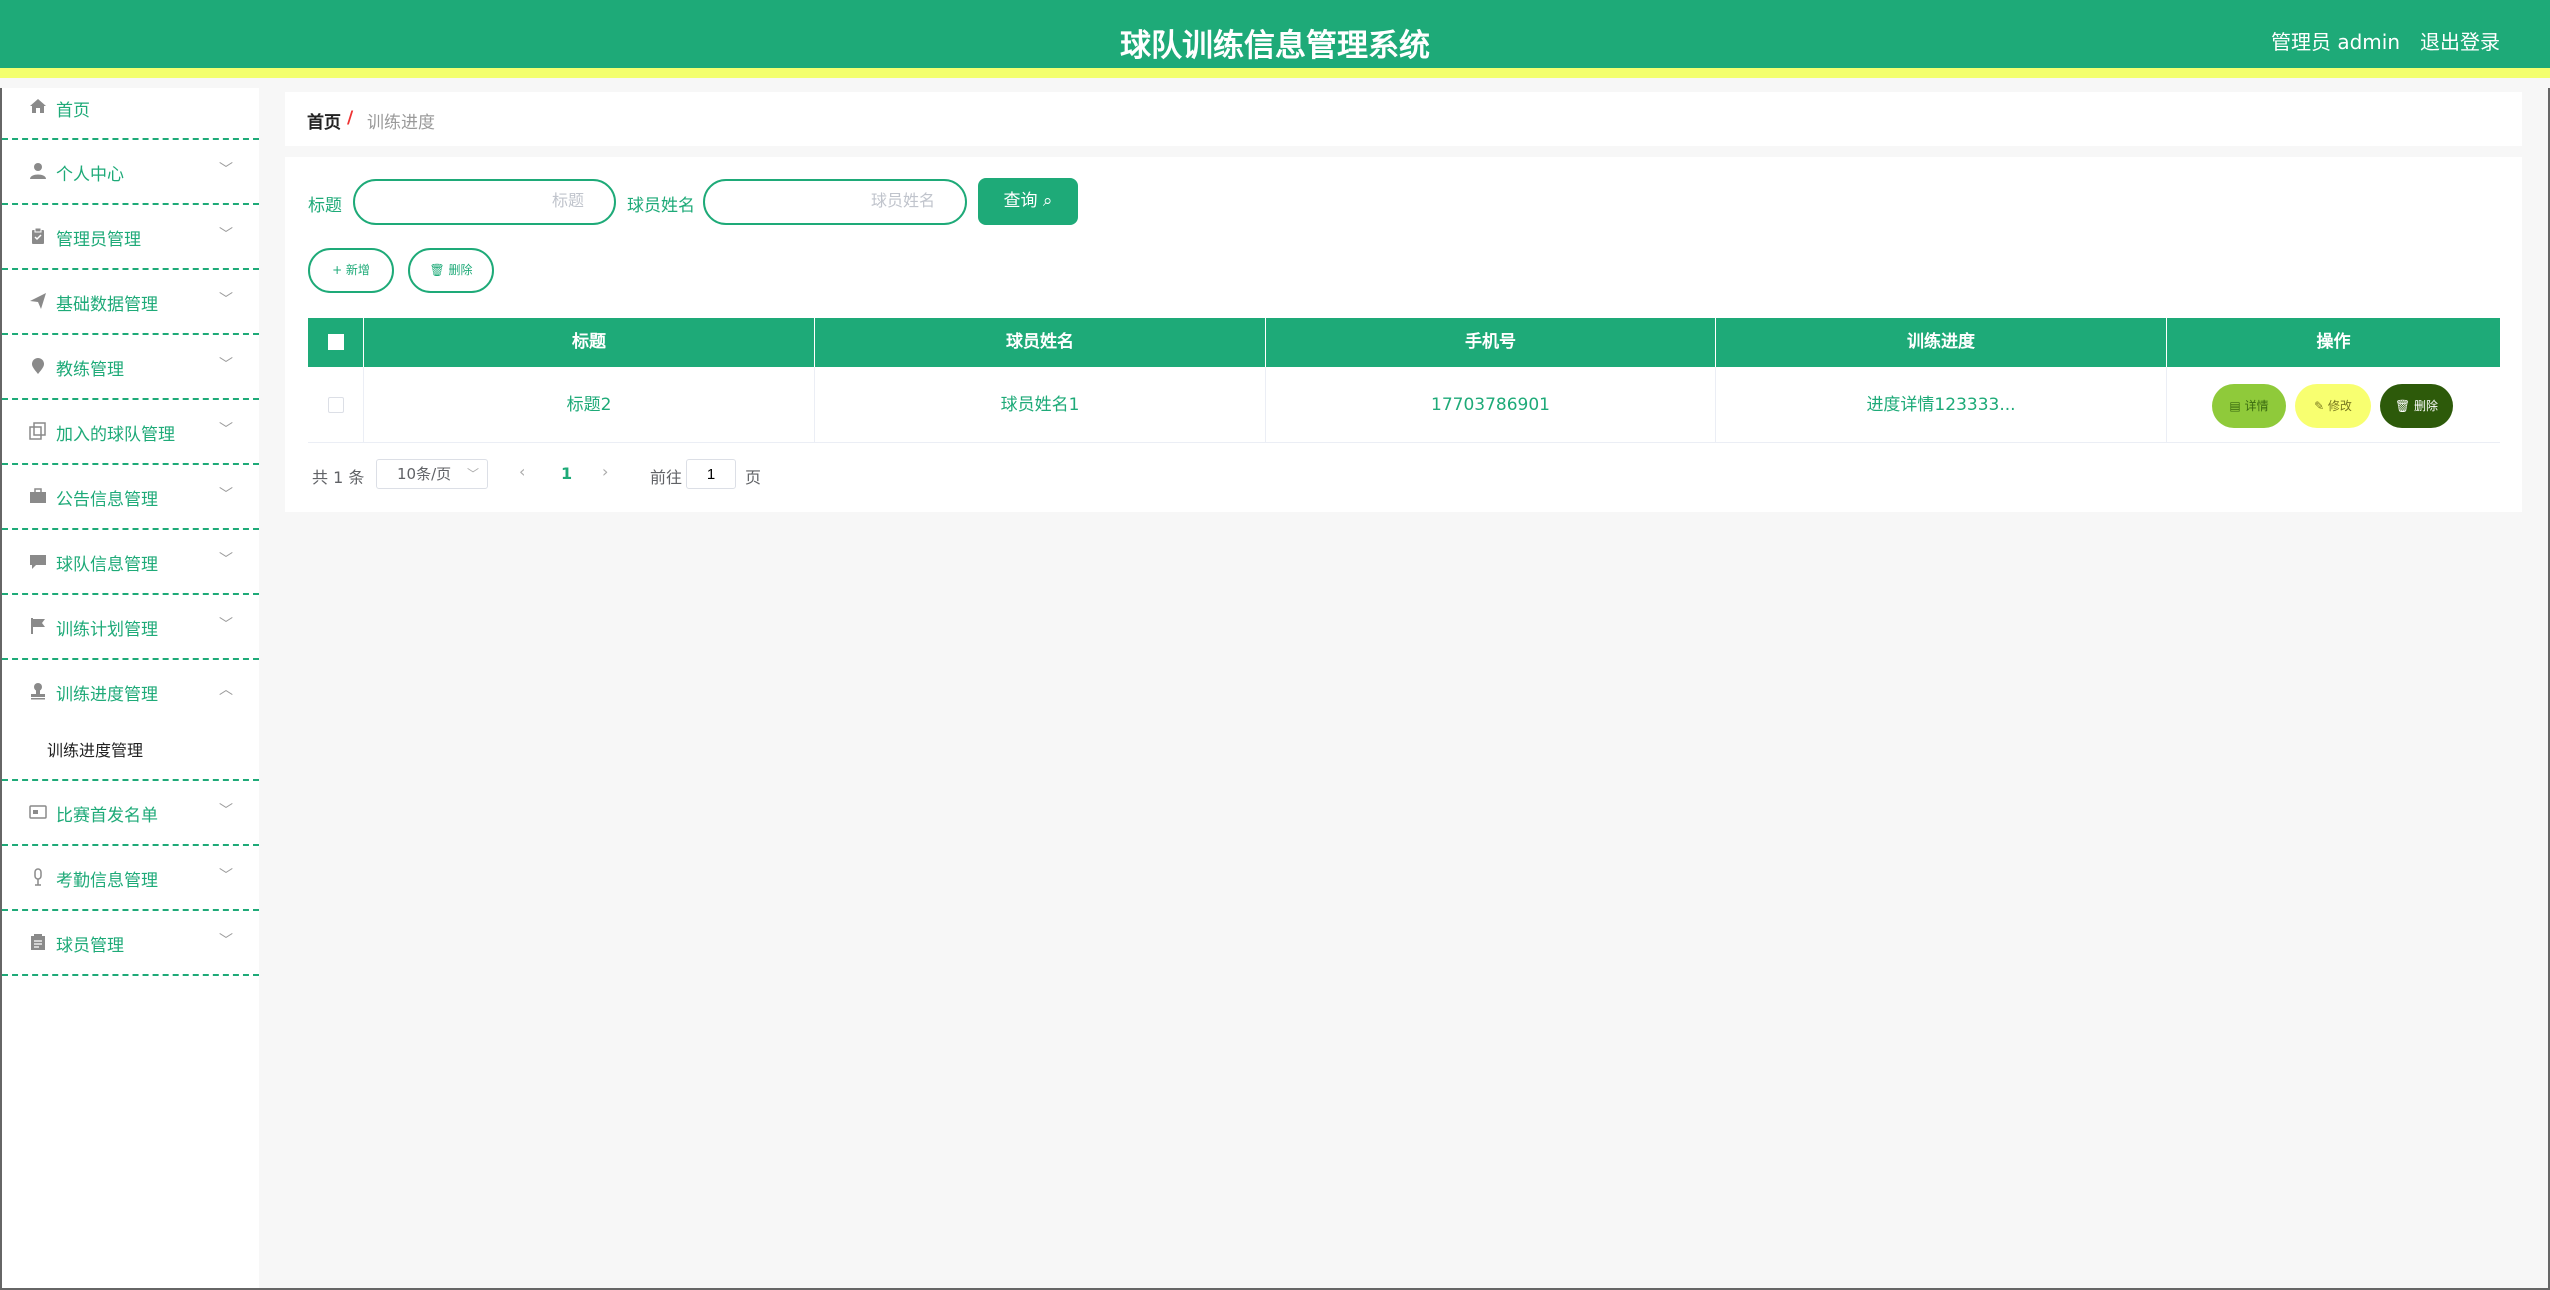 This screenshot has height=1290, width=2550. What do you see at coordinates (1403, 119) in the screenshot?
I see `breadcrumb: 首页 / 训练进度` at bounding box center [1403, 119].